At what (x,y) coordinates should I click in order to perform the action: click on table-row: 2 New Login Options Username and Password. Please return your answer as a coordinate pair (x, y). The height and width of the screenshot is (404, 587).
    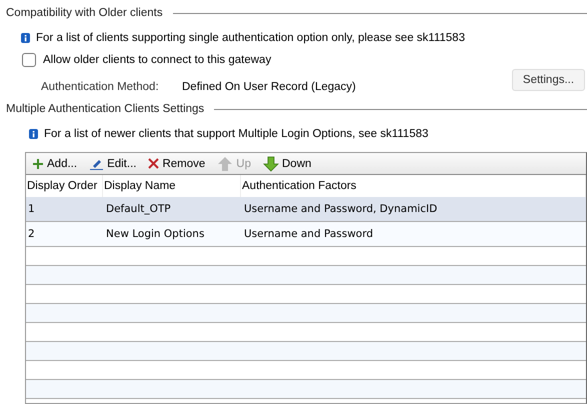
    Looking at the image, I should click on (306, 234).